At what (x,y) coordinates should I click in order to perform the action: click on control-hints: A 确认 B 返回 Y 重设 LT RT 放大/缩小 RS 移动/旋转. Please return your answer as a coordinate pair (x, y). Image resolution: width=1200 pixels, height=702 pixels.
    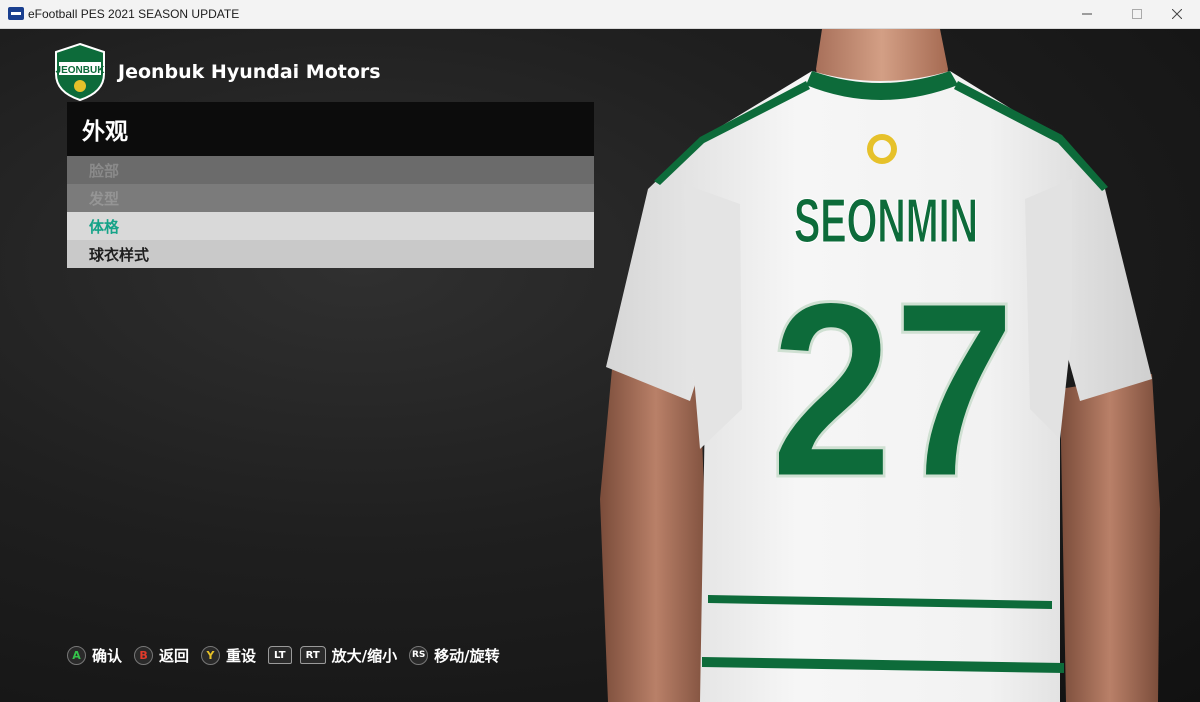
    Looking at the image, I should click on (289, 655).